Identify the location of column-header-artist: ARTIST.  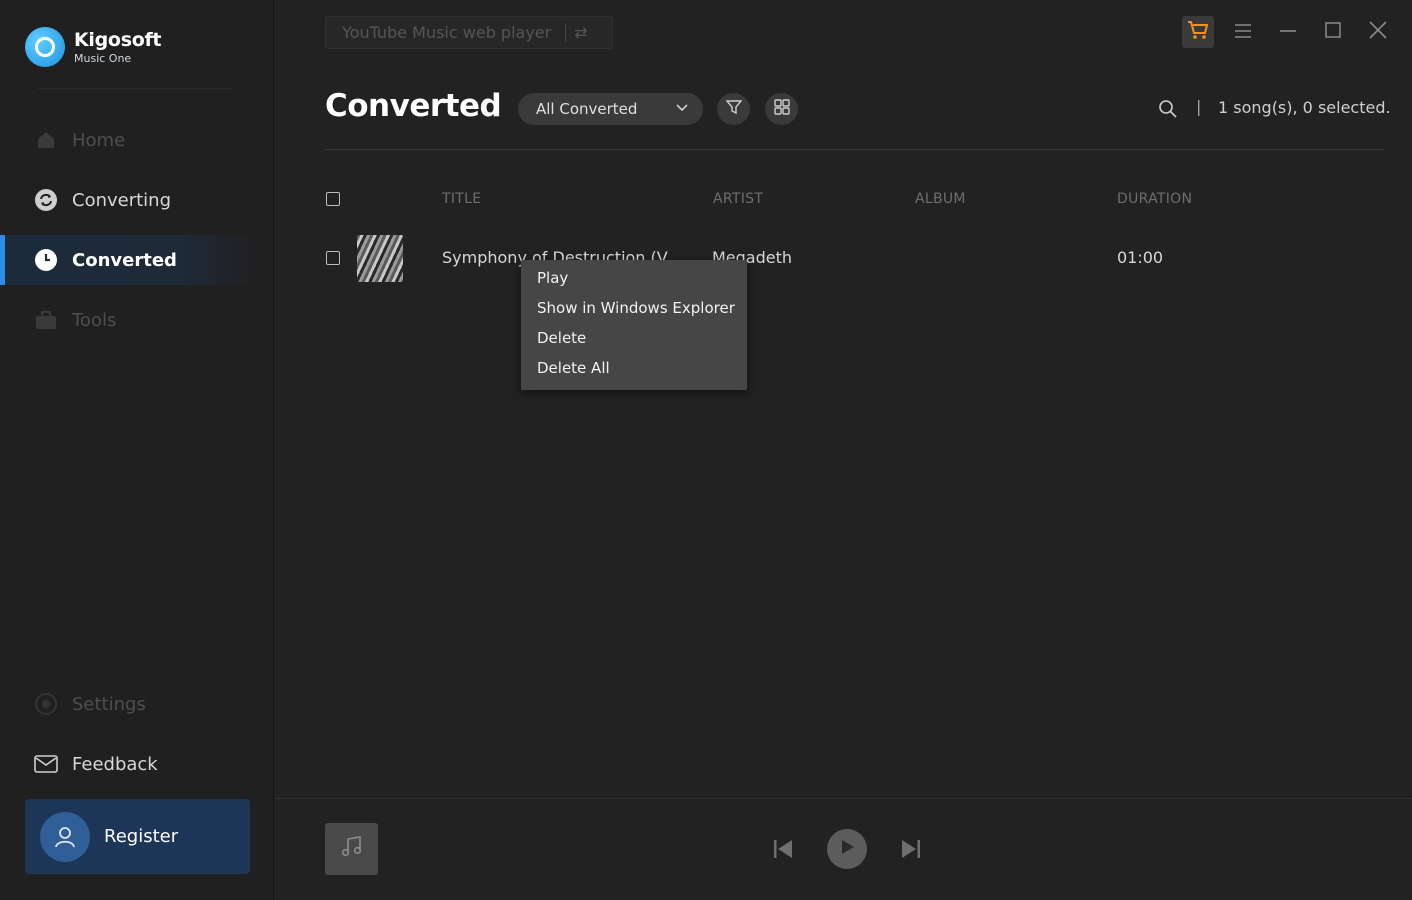
(738, 199).